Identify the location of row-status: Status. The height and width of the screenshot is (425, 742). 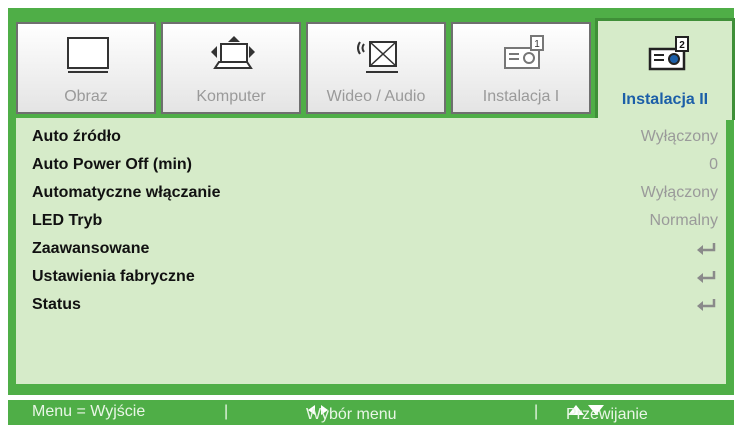
(371, 306).